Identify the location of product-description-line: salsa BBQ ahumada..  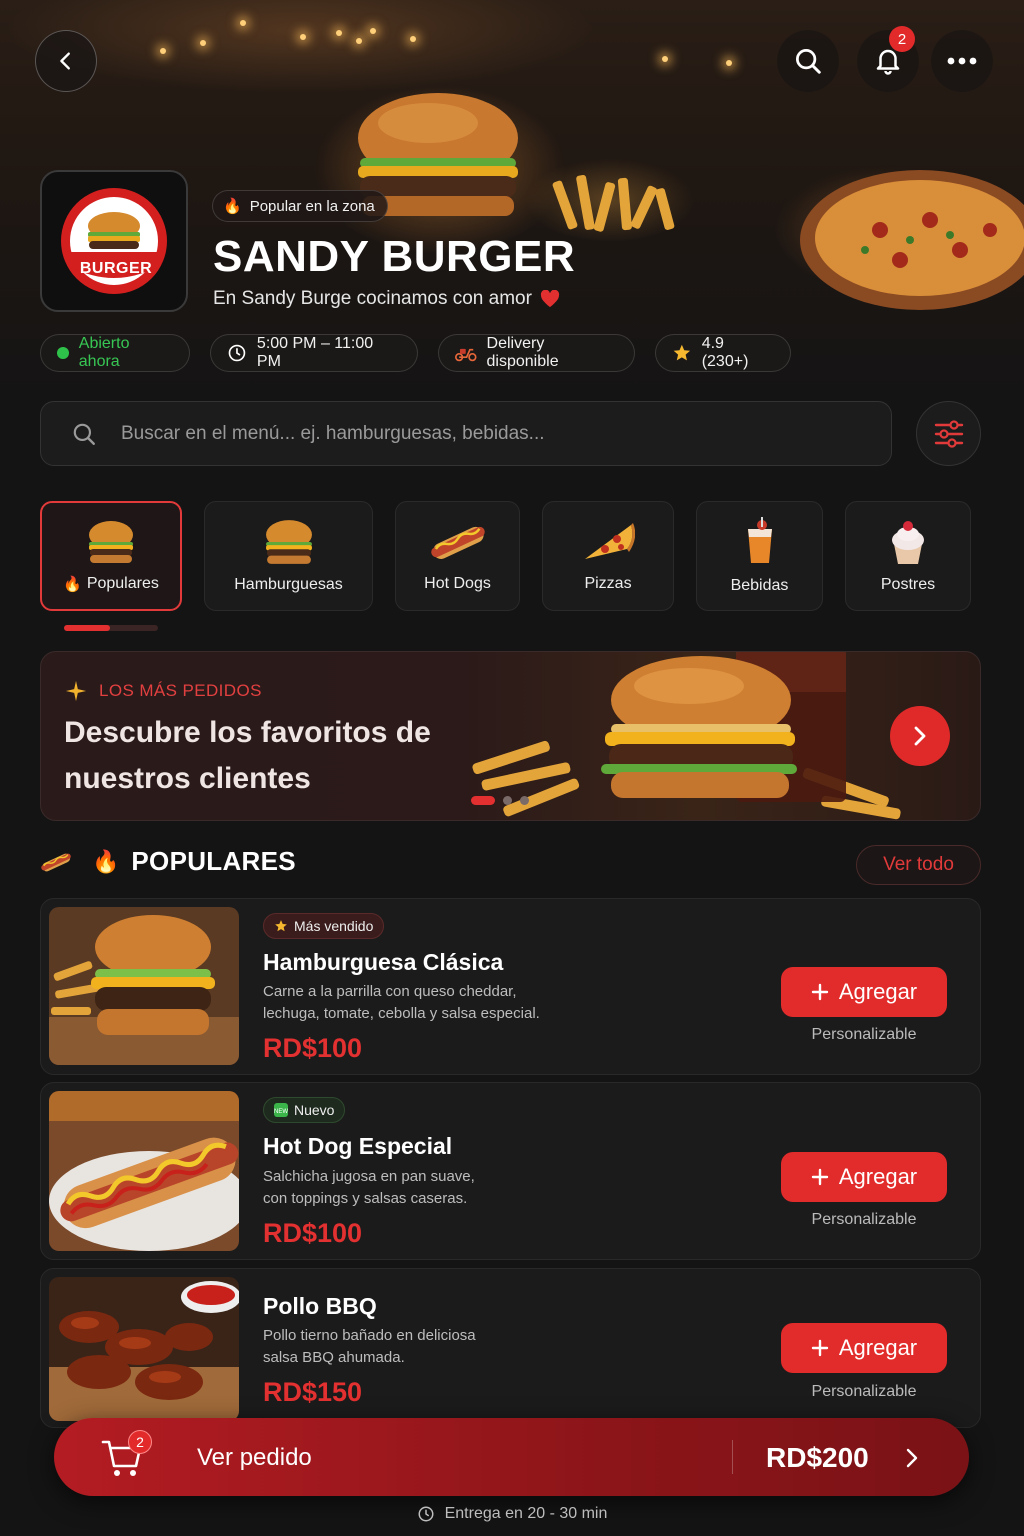
(334, 1357).